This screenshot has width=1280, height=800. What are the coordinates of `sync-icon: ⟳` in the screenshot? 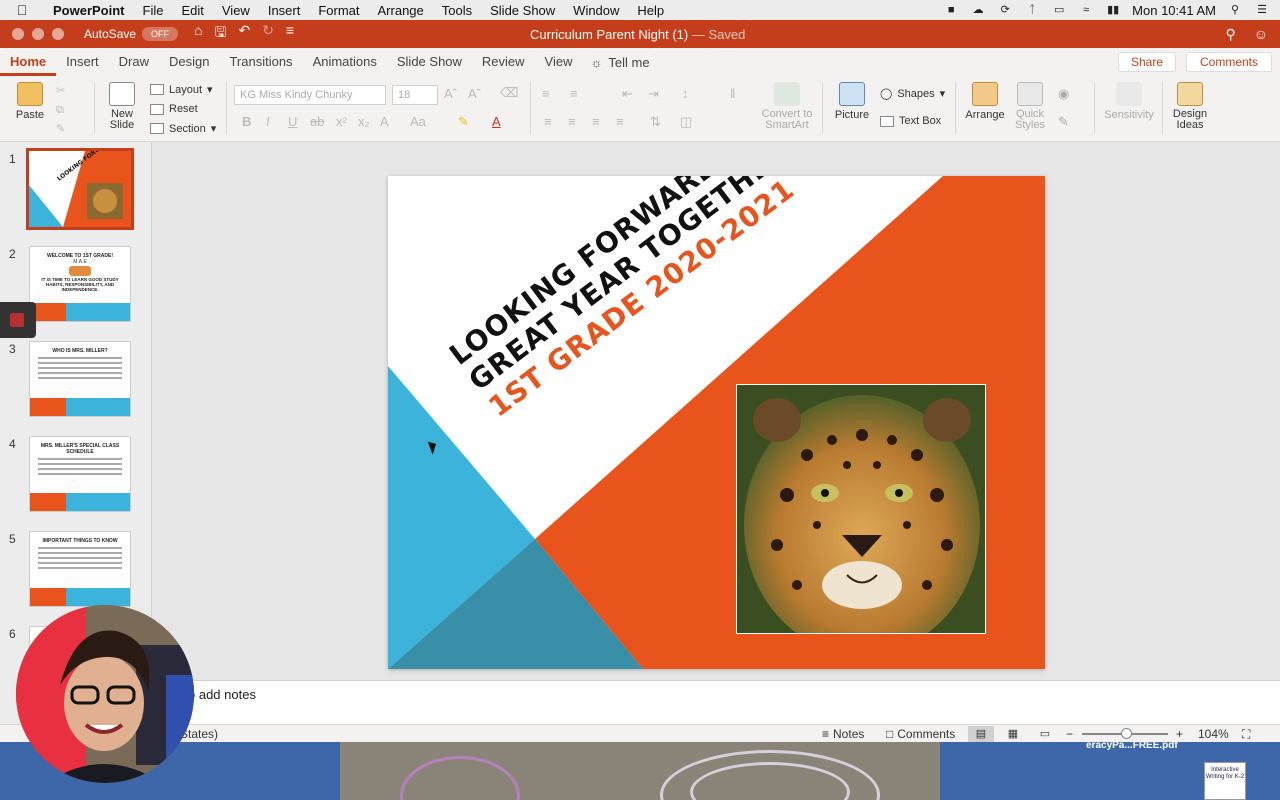 It's located at (1005, 10).